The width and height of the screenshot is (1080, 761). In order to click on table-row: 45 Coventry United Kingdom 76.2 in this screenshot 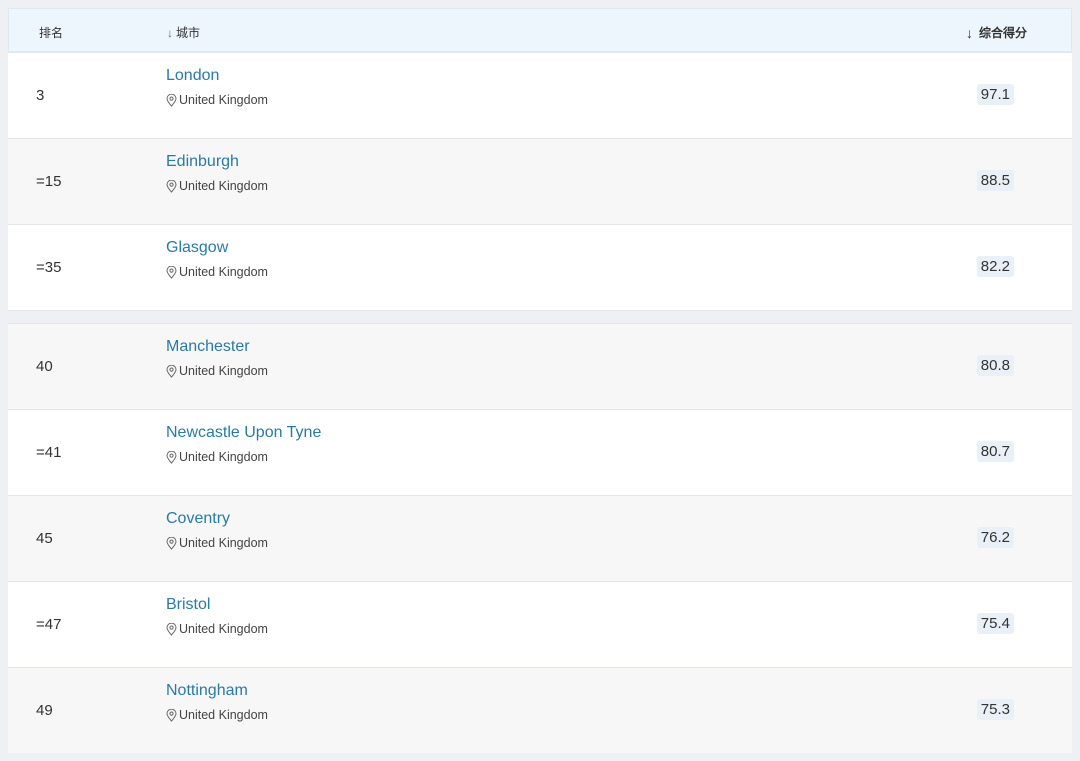, I will do `click(540, 538)`.